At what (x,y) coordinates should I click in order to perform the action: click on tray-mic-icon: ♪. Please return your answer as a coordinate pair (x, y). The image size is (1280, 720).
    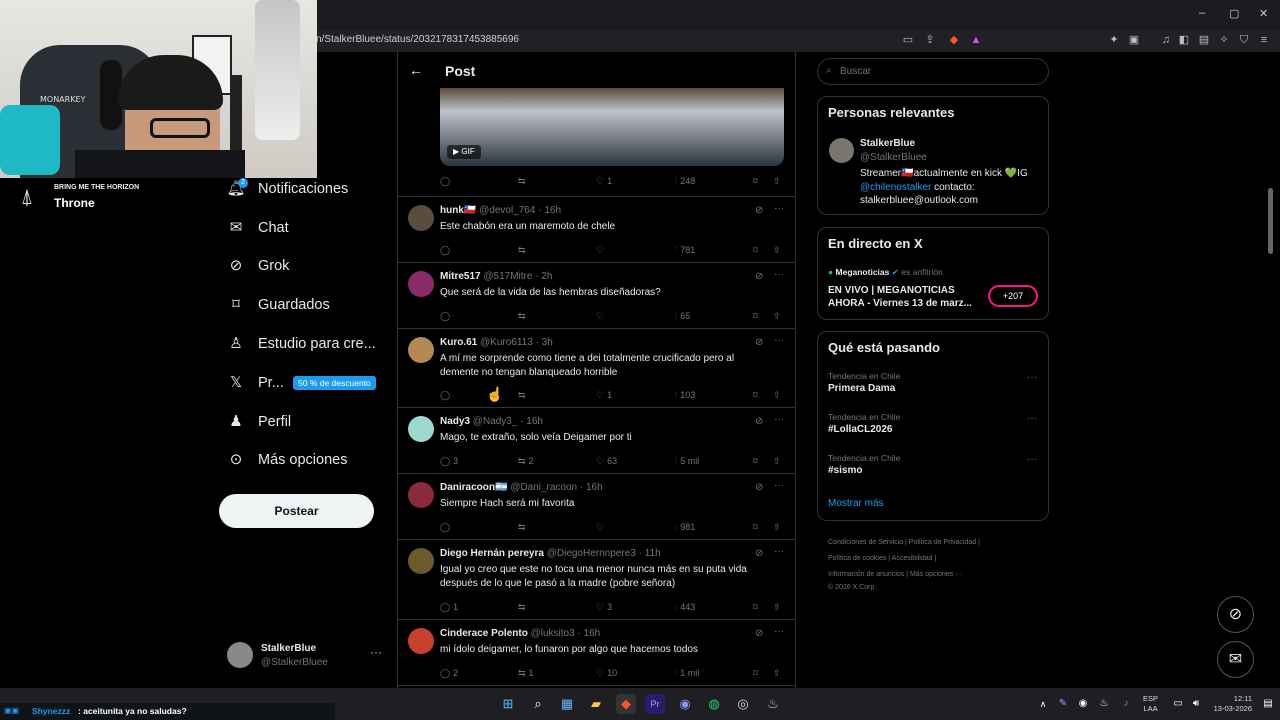
    Looking at the image, I should click on (1126, 704).